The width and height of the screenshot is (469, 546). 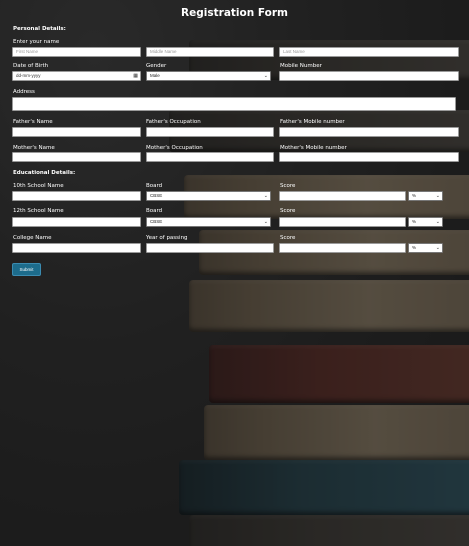 What do you see at coordinates (208, 76) in the screenshot?
I see `gender-select: Male ⌄` at bounding box center [208, 76].